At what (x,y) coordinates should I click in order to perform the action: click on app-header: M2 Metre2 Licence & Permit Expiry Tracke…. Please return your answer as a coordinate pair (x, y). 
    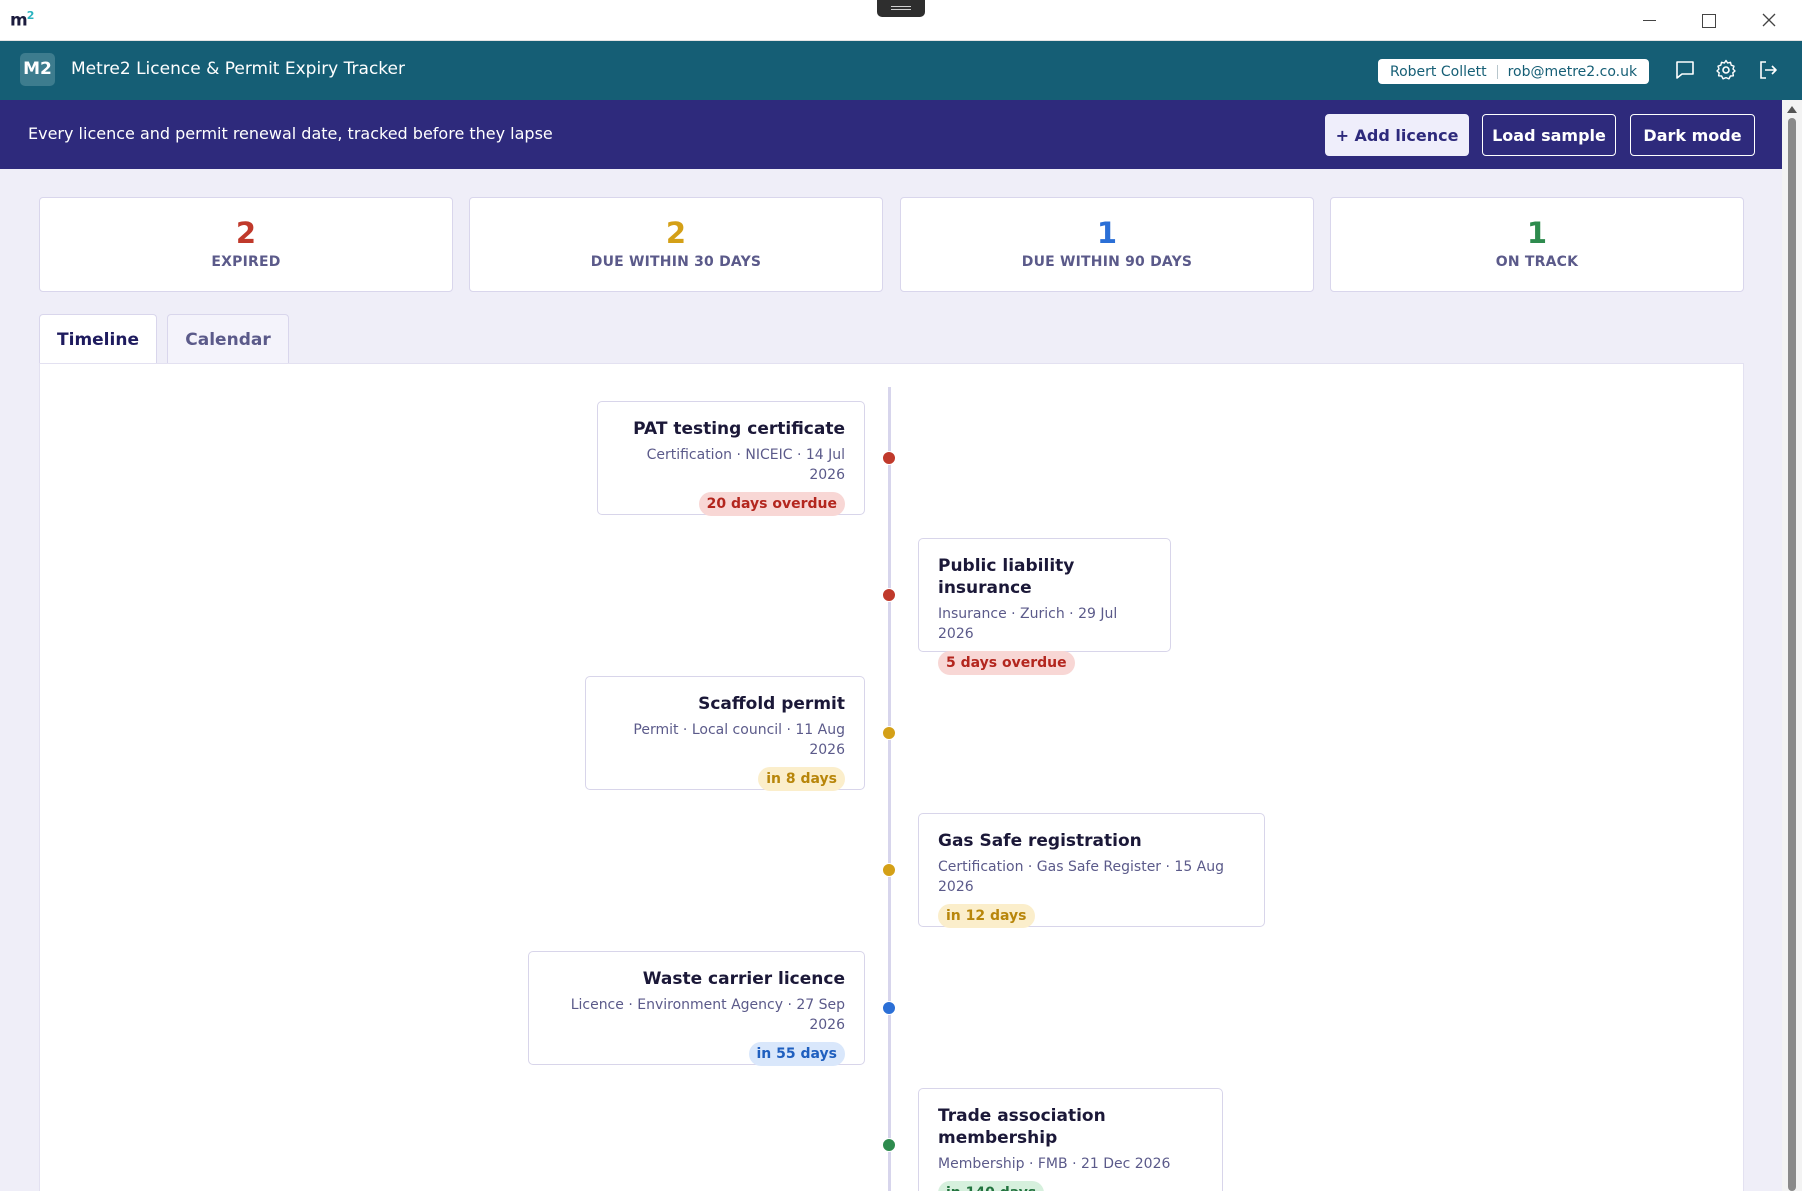
    Looking at the image, I should click on (901, 70).